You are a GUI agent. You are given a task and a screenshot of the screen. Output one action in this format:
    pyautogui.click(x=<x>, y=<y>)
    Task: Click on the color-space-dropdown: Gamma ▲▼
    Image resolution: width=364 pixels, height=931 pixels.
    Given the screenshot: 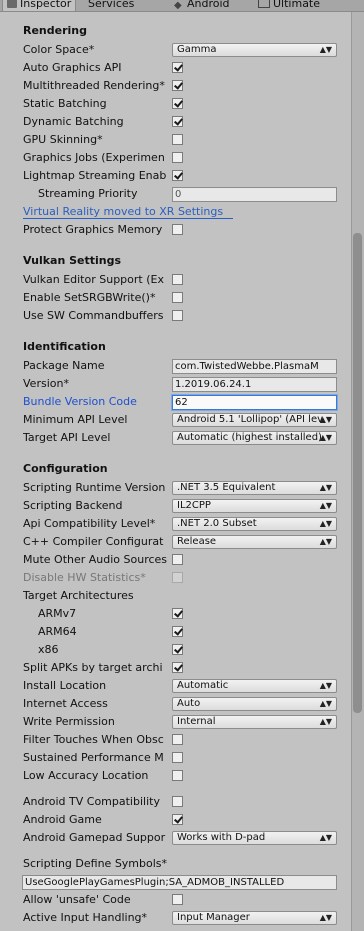 What is the action you would take?
    pyautogui.click(x=254, y=50)
    